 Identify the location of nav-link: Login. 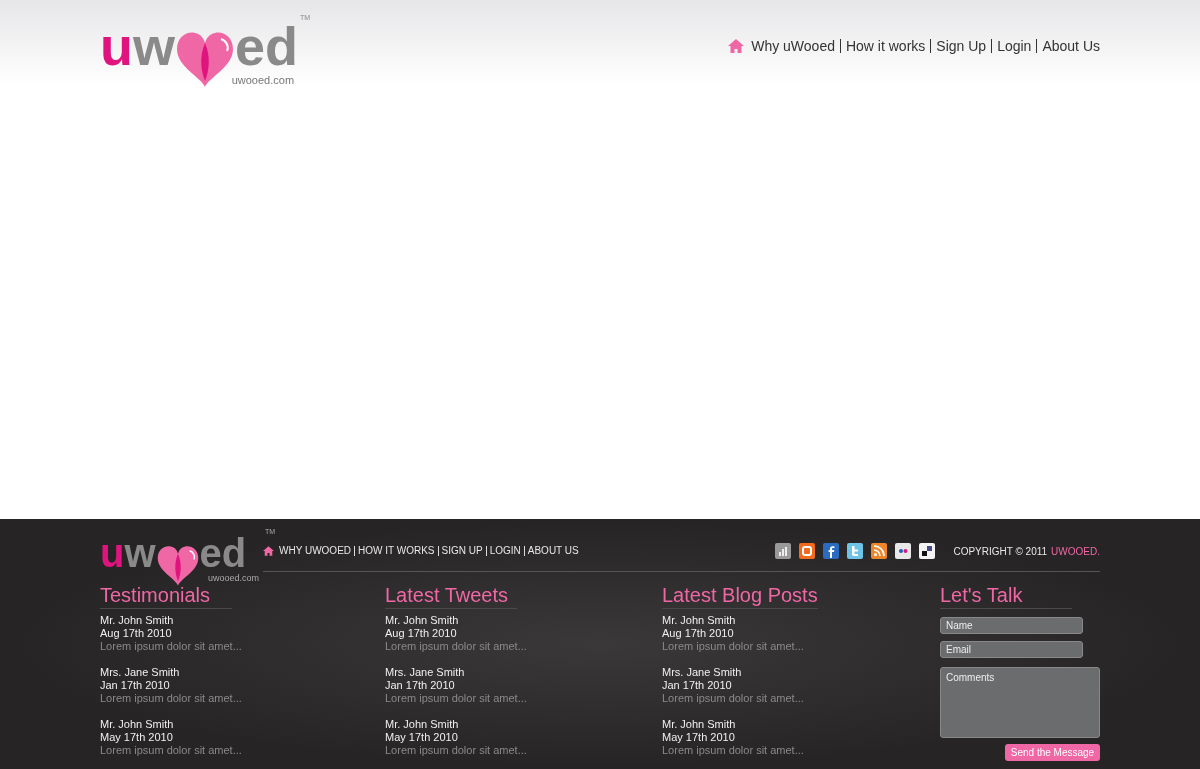
(1014, 45).